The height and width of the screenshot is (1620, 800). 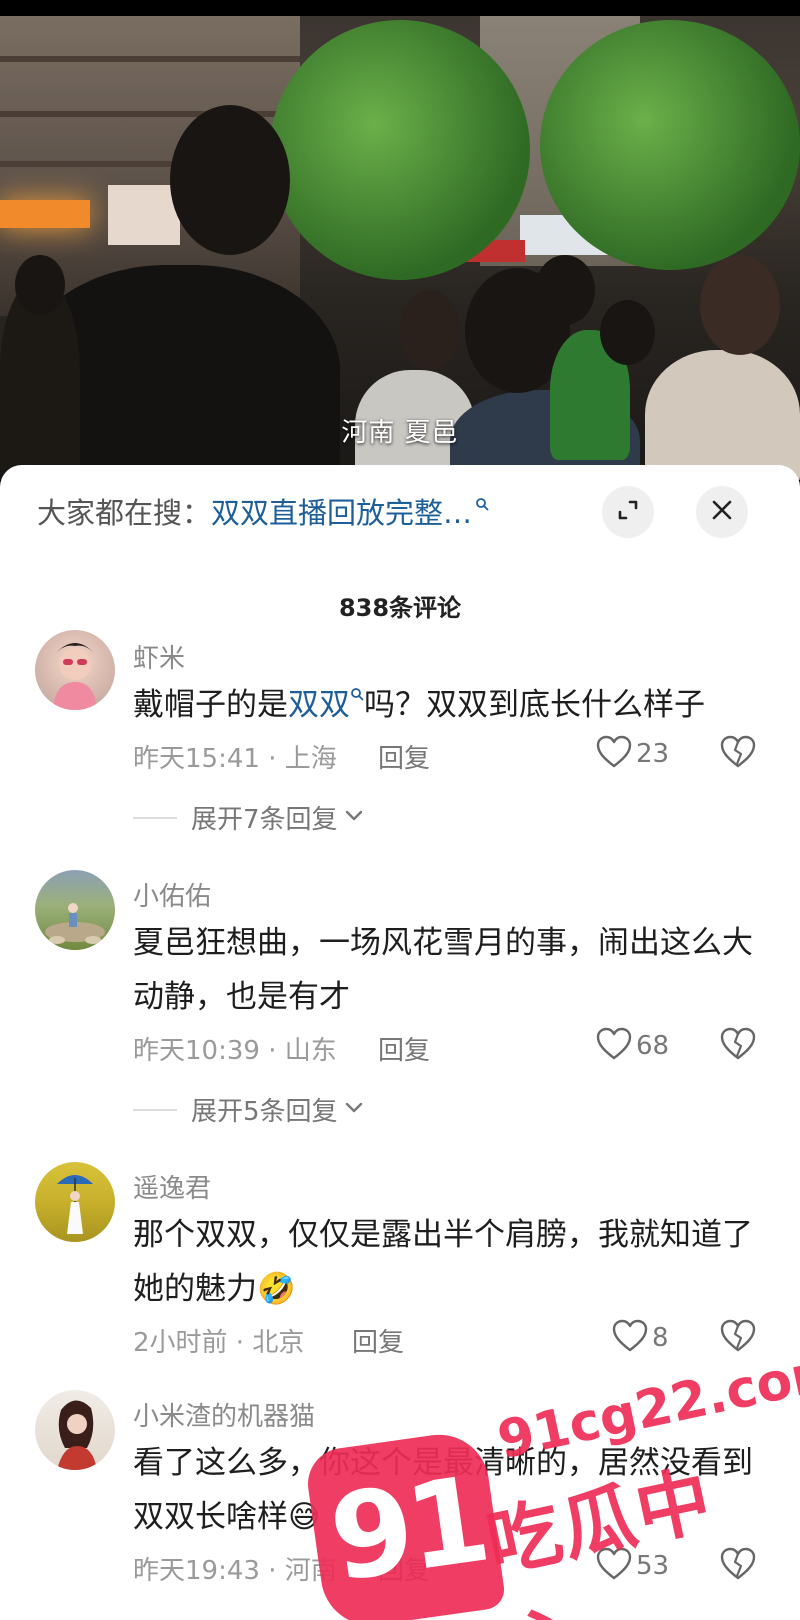 What do you see at coordinates (660, 1338) in the screenshot?
I see `like-count: 8` at bounding box center [660, 1338].